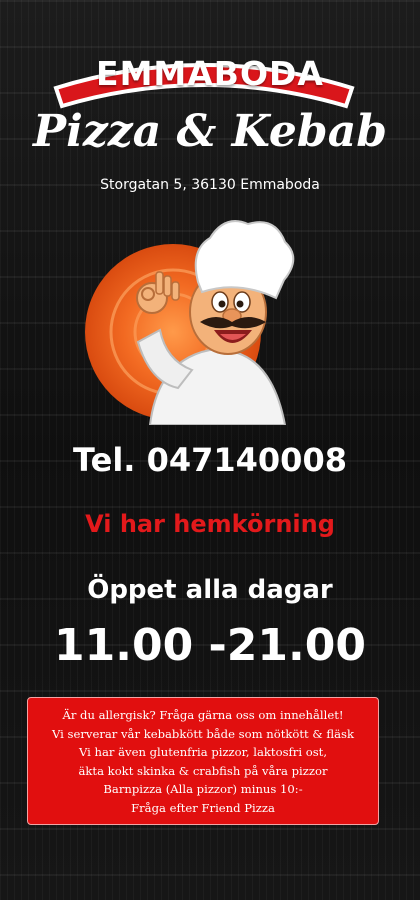  What do you see at coordinates (210, 460) in the screenshot?
I see `phone-number: Tel. 047140008` at bounding box center [210, 460].